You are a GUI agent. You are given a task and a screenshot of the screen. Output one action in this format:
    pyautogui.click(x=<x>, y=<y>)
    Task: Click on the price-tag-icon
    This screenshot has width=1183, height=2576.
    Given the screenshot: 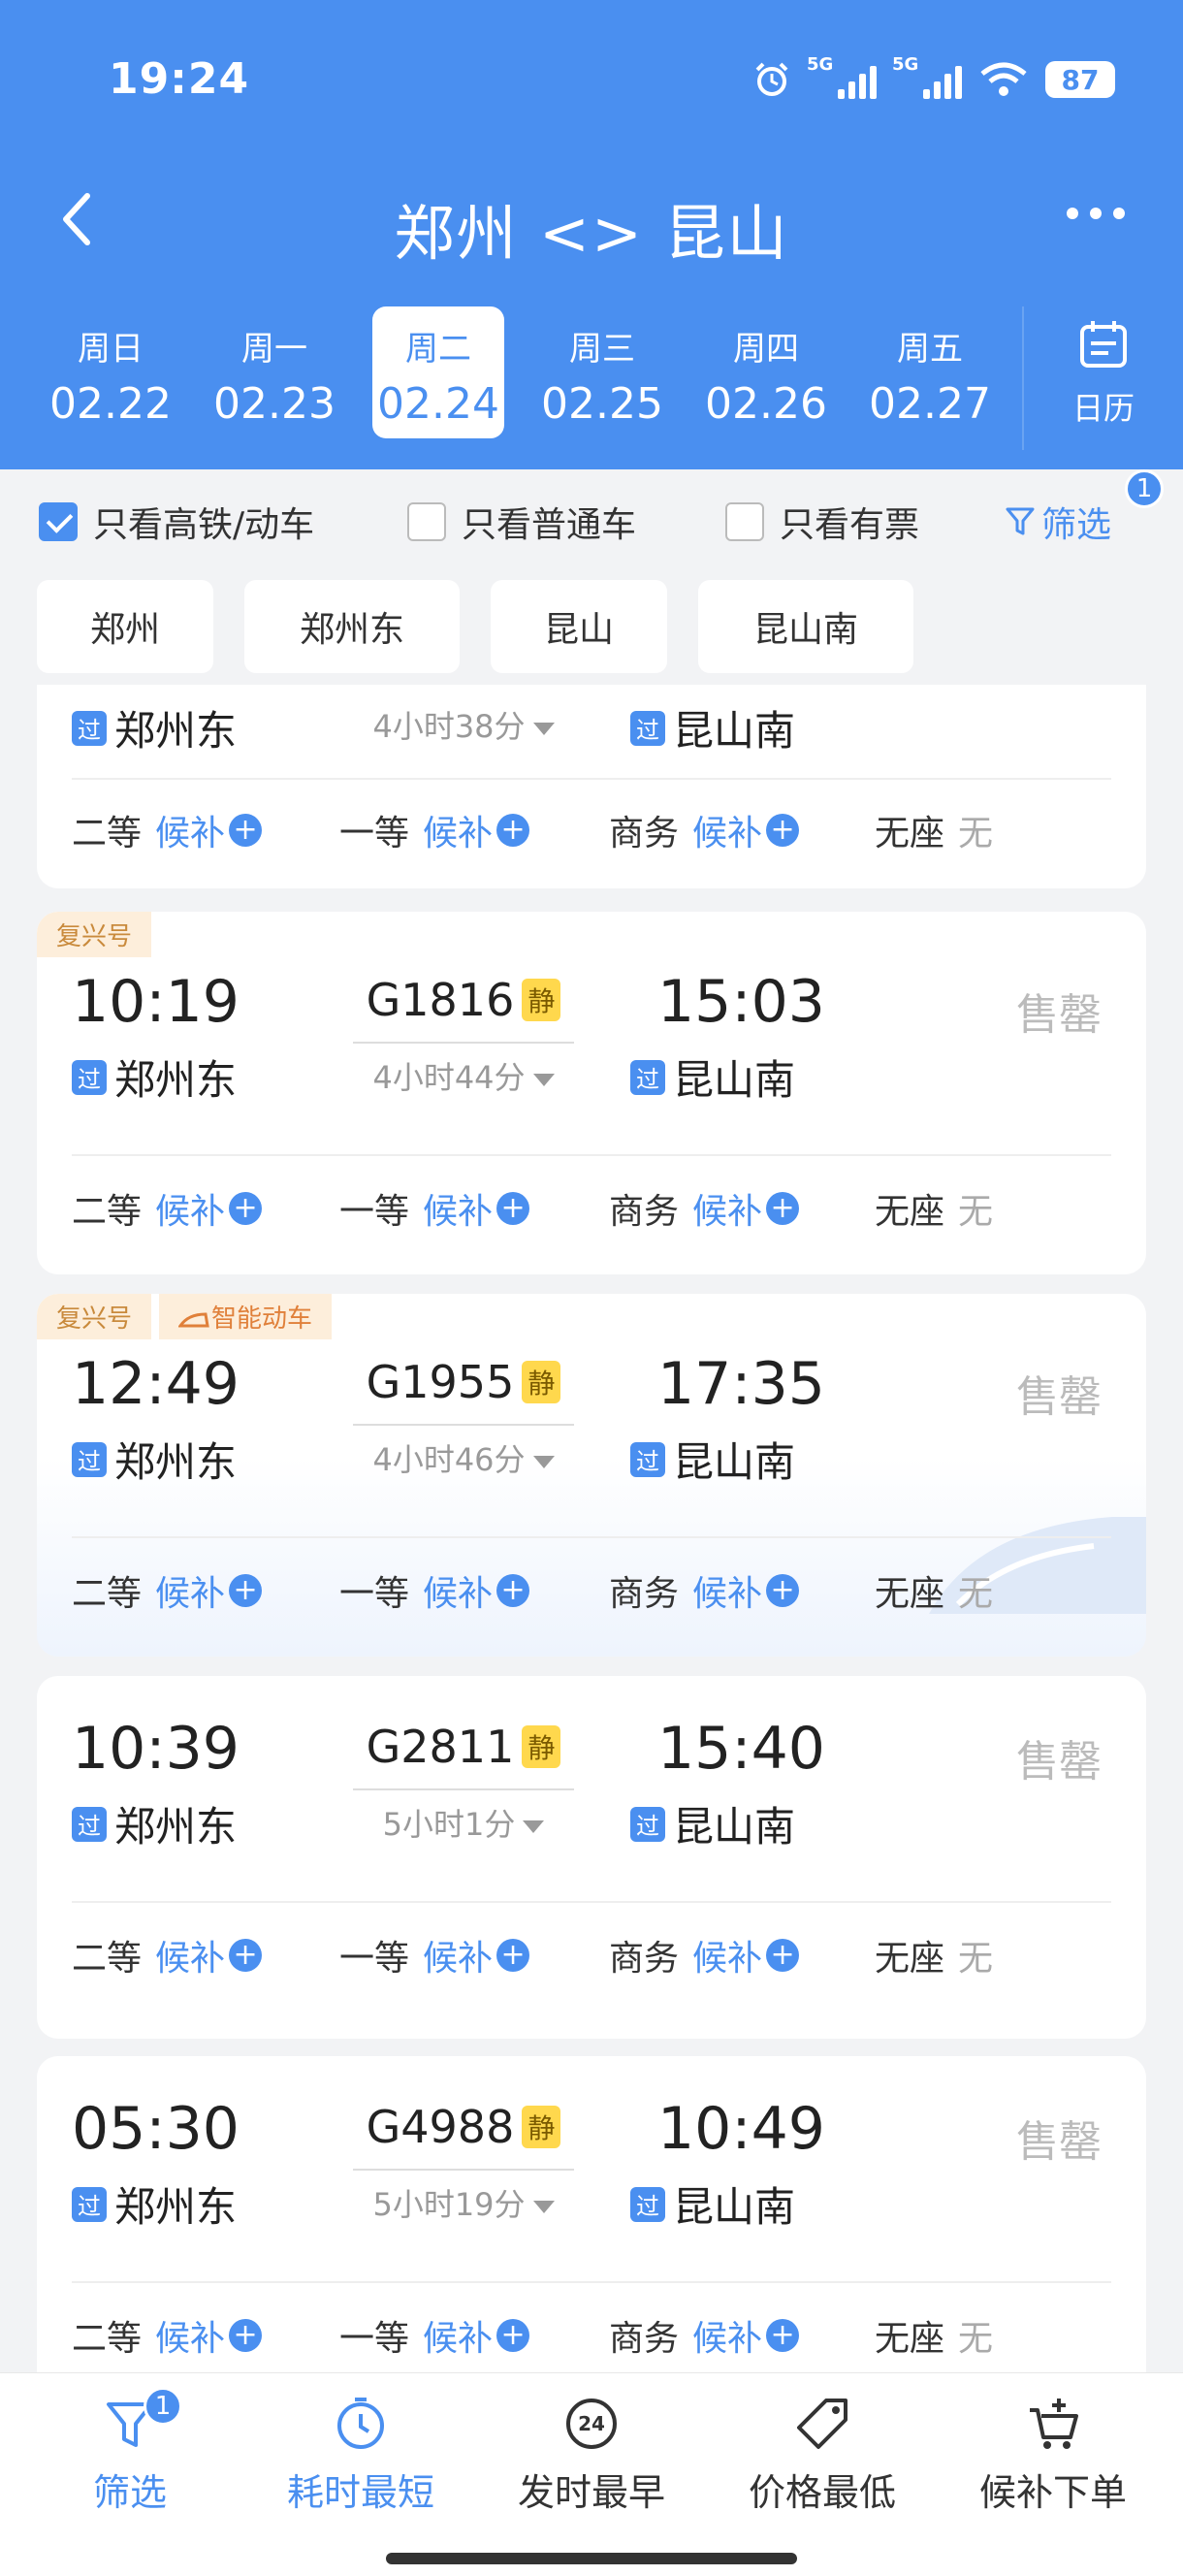 What is the action you would take?
    pyautogui.click(x=822, y=2424)
    